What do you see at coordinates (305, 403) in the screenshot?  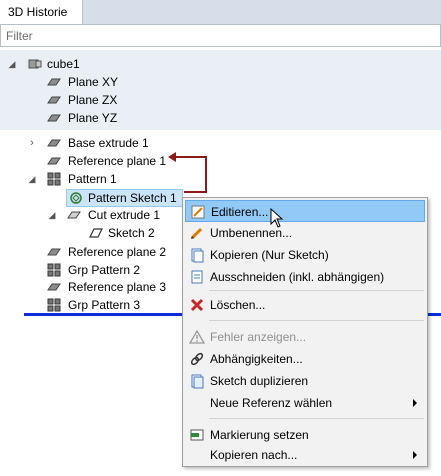 I see `menu-item-new-reference: Neue Referenz wählen` at bounding box center [305, 403].